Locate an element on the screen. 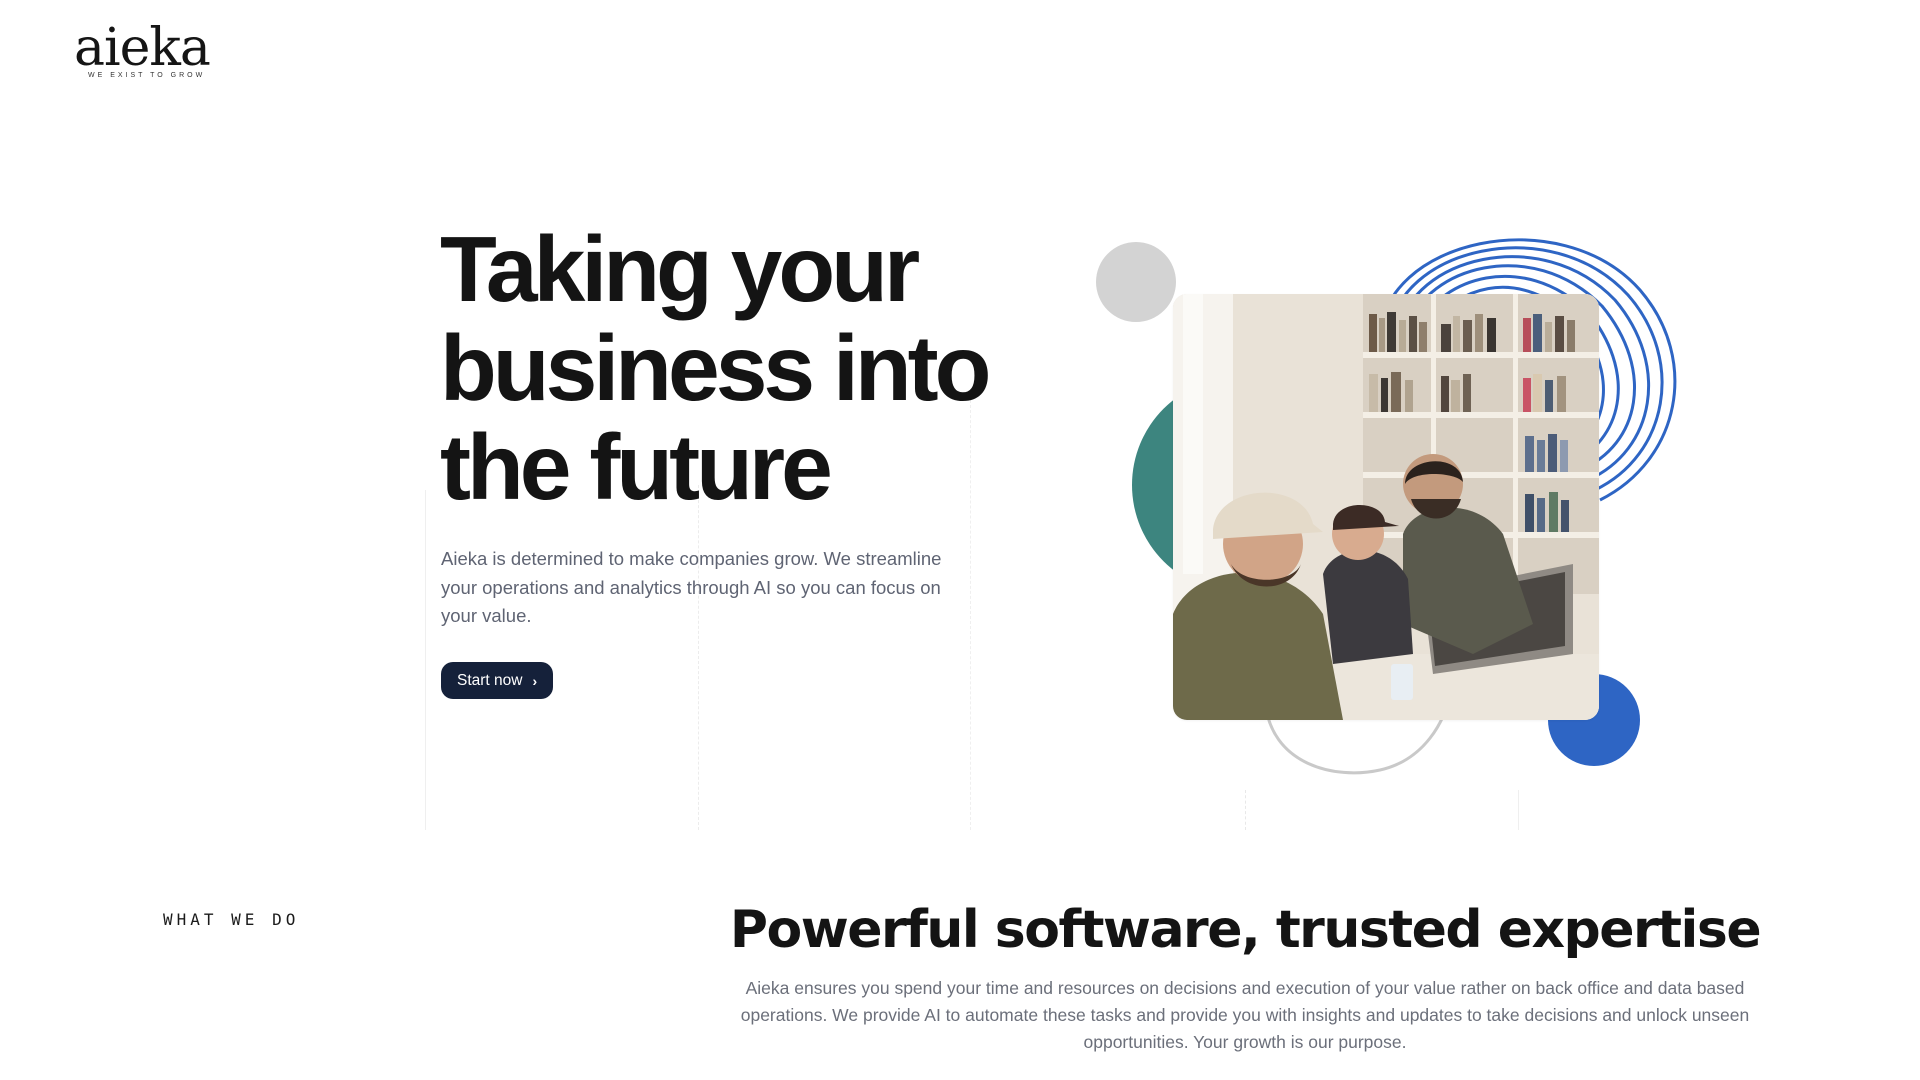 Image resolution: width=1920 pixels, height=1080 pixels. hero-title: Taking your business into the future is located at coordinates (715, 368).